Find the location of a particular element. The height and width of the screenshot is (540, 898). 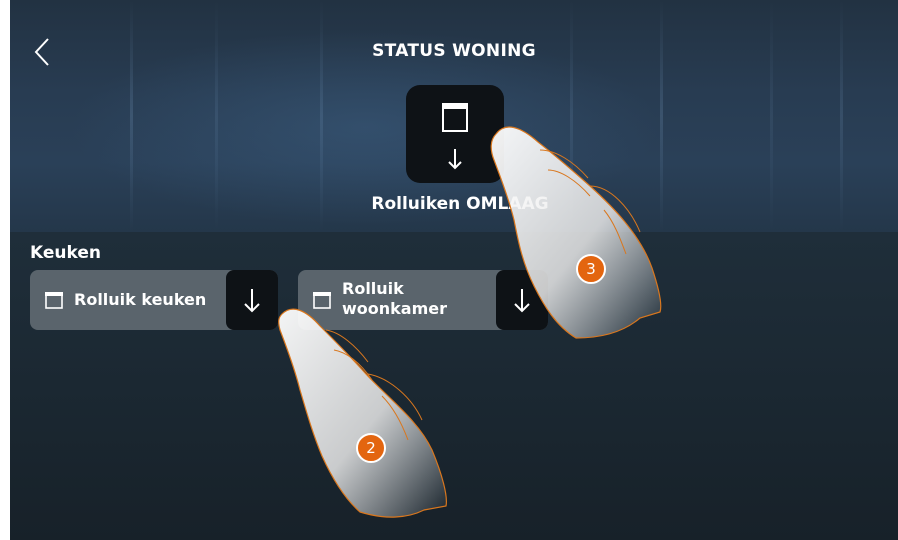

device-card-rolluik-keuken: Rolluik keuken is located at coordinates (154, 300).